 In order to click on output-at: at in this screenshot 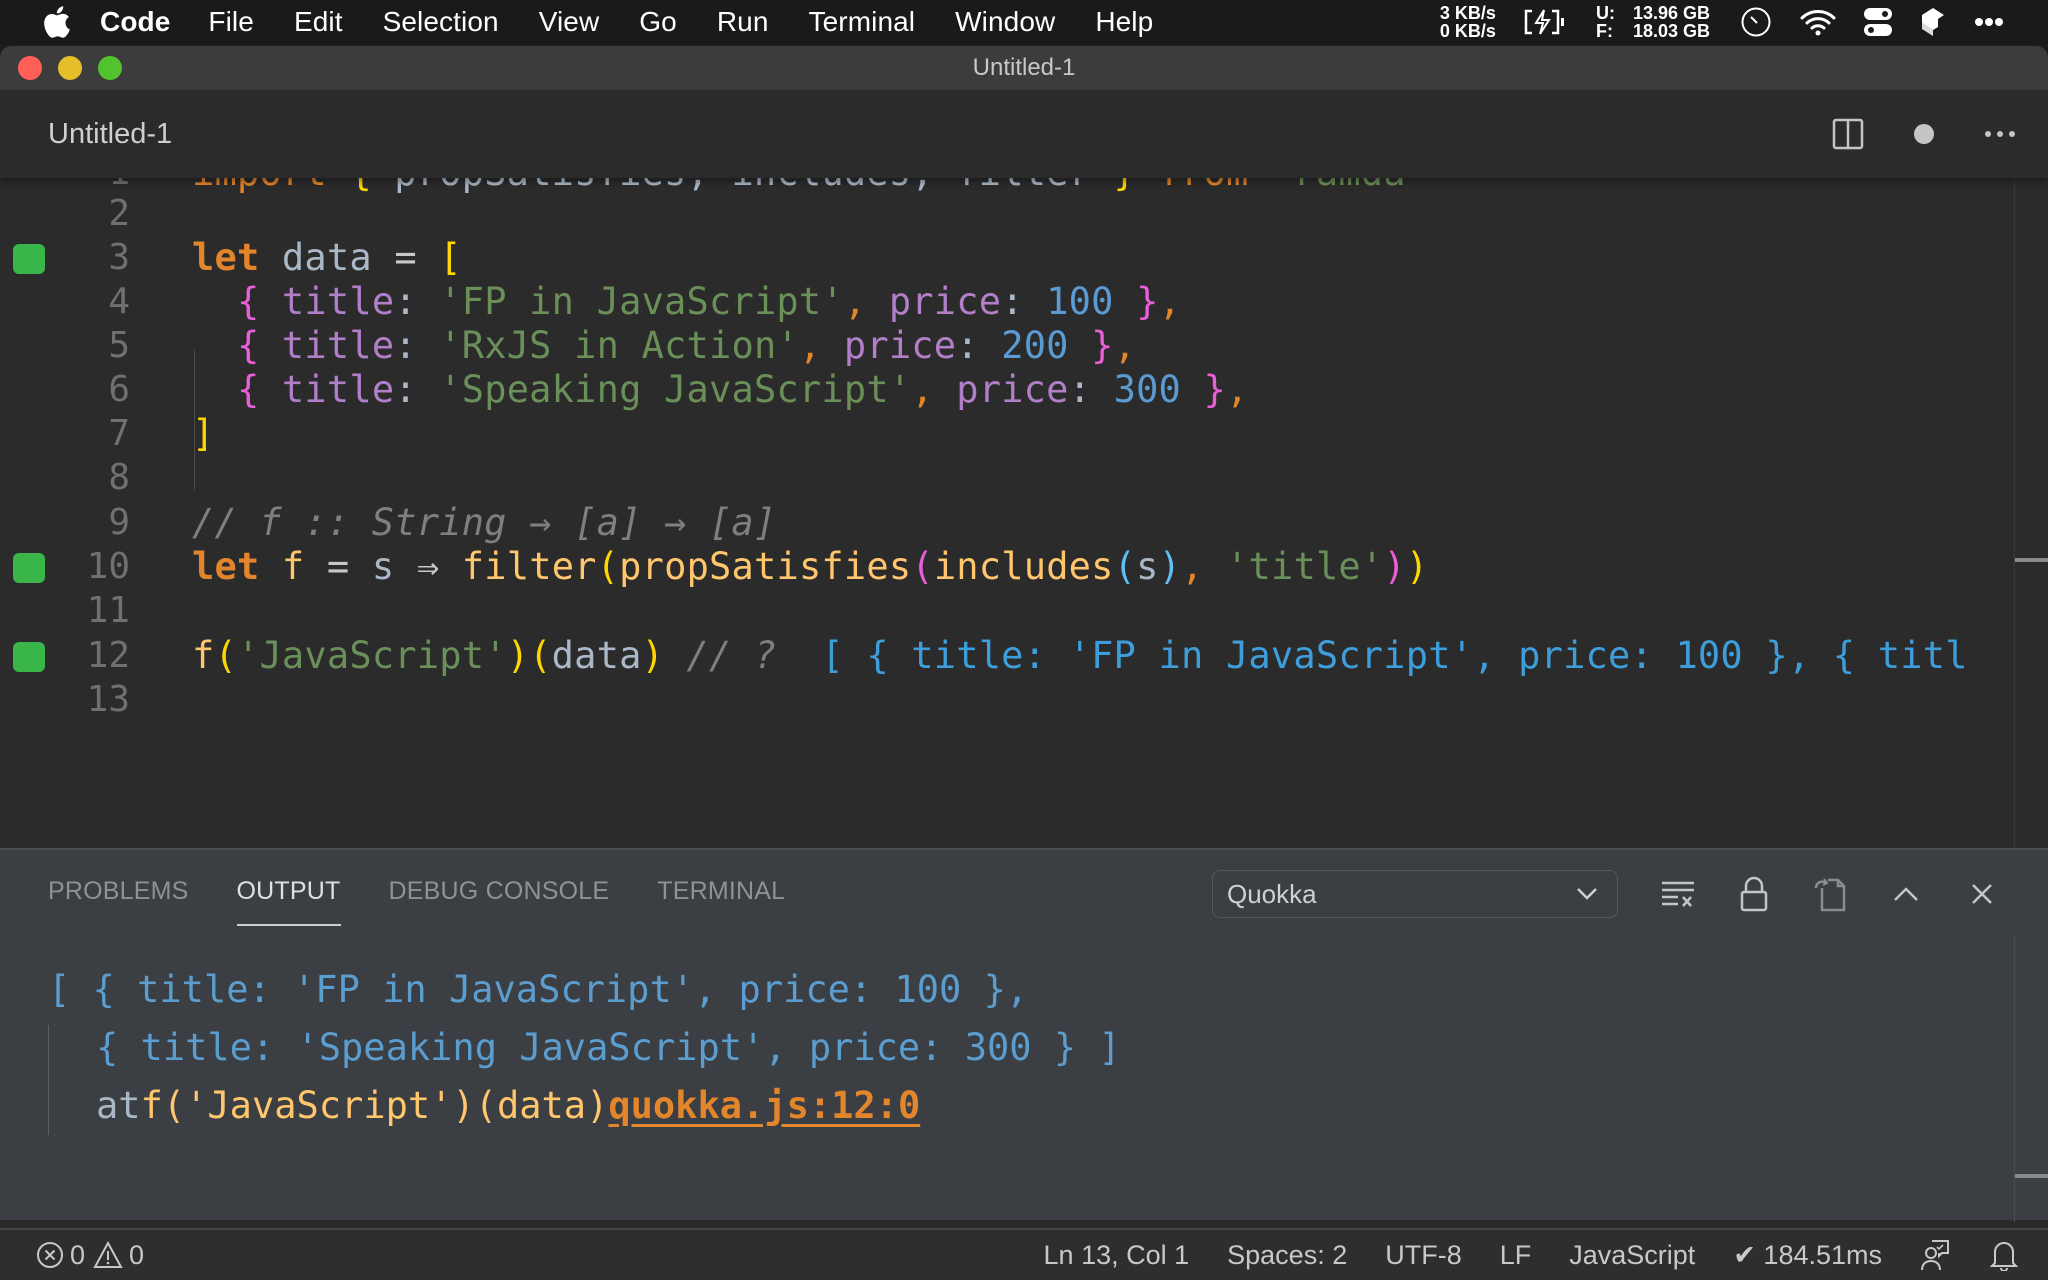, I will do `click(118, 1105)`.